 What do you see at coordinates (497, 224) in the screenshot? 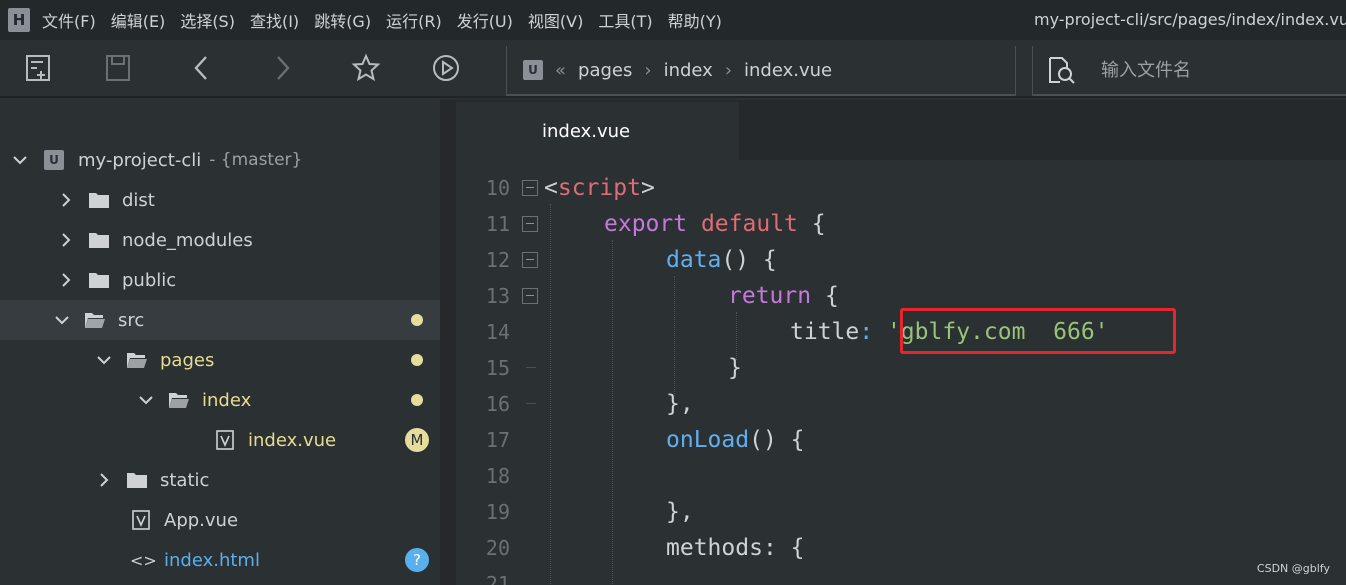
I see `line-number: 11` at bounding box center [497, 224].